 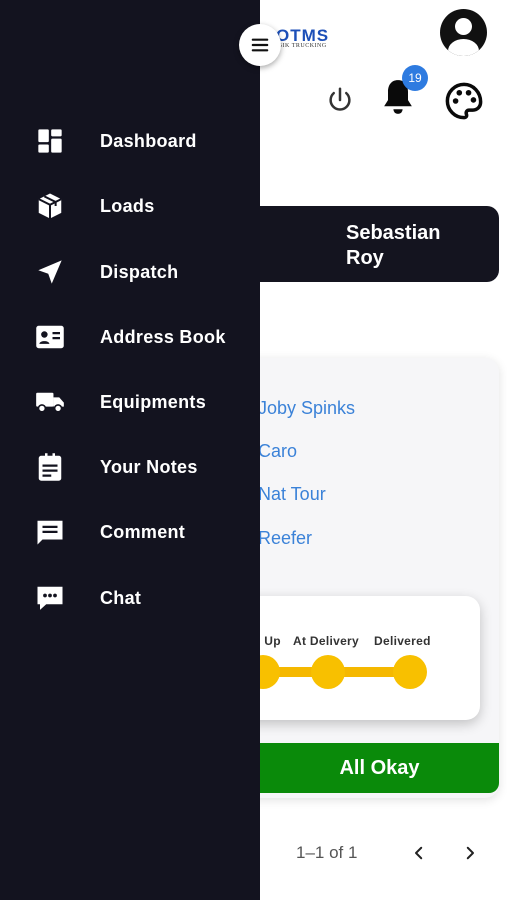 What do you see at coordinates (121, 597) in the screenshot?
I see `menu-label: Chat` at bounding box center [121, 597].